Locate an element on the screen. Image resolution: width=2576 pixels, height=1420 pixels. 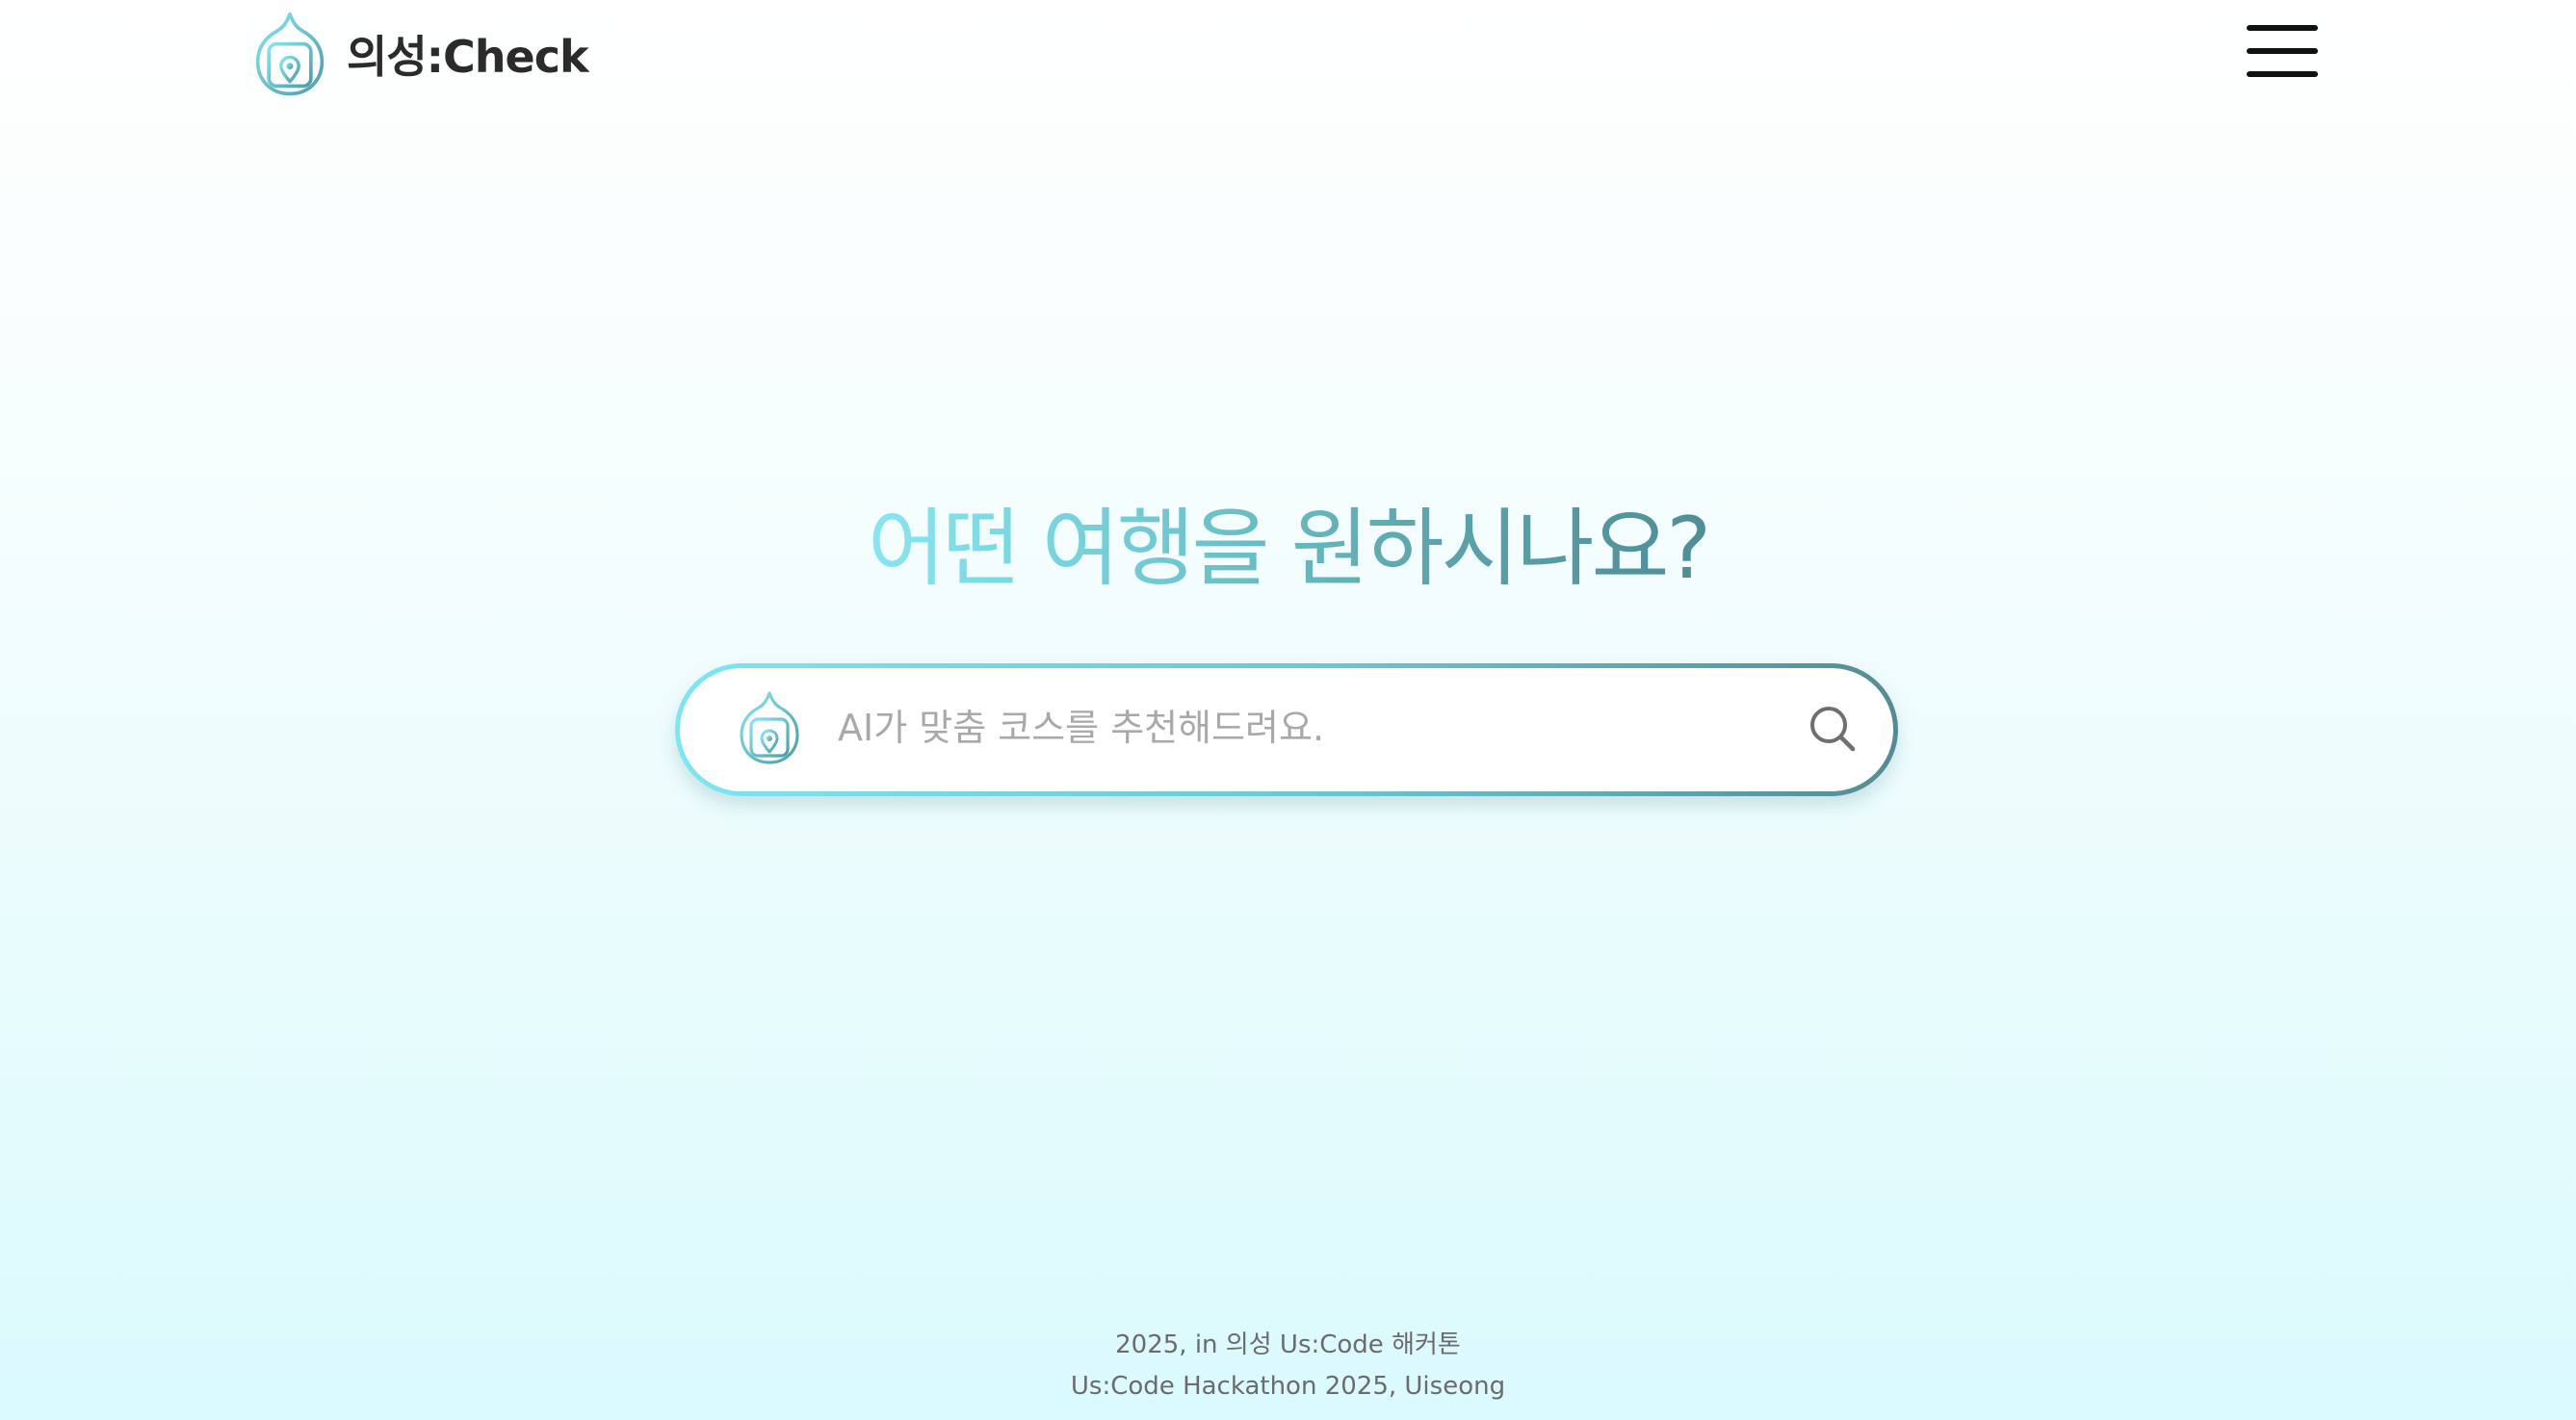
brand-home-link: 의성:Check is located at coordinates (420, 54).